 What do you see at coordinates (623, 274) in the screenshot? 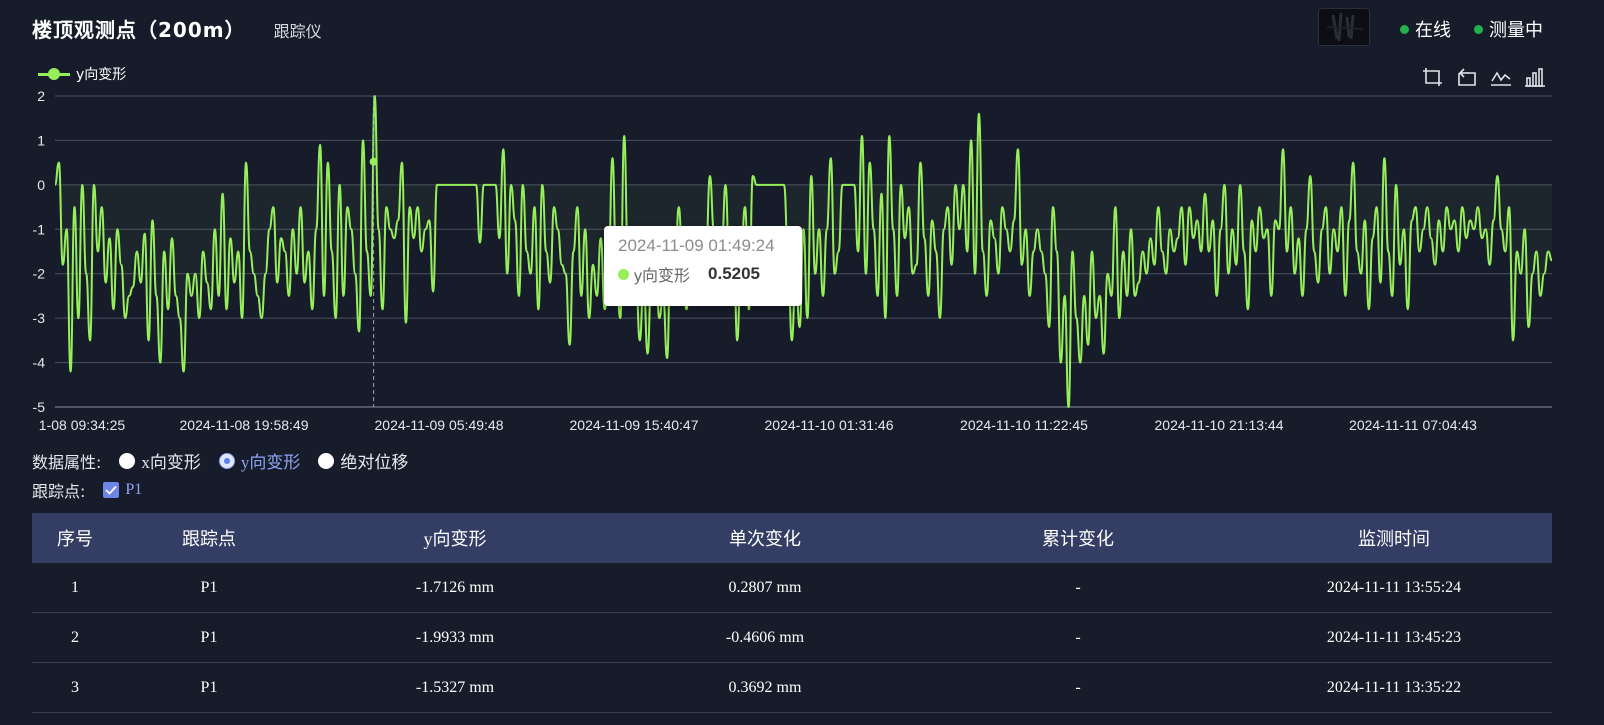
I see `tooltip-series-dot-icon` at bounding box center [623, 274].